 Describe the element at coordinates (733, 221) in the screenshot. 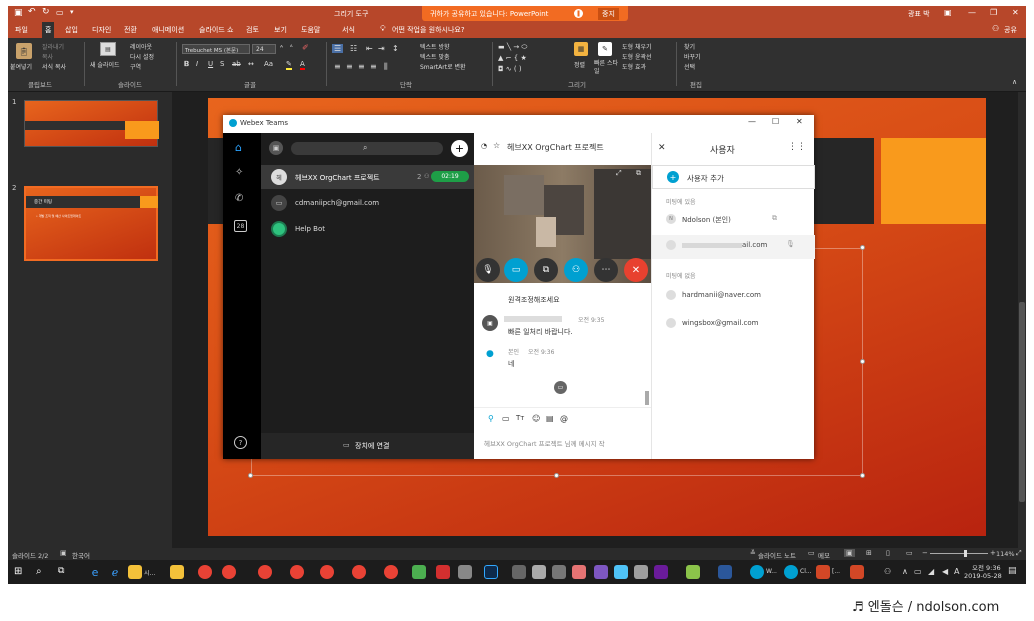

I see `list-item: N Ndolson (본인) ⧉` at that location.